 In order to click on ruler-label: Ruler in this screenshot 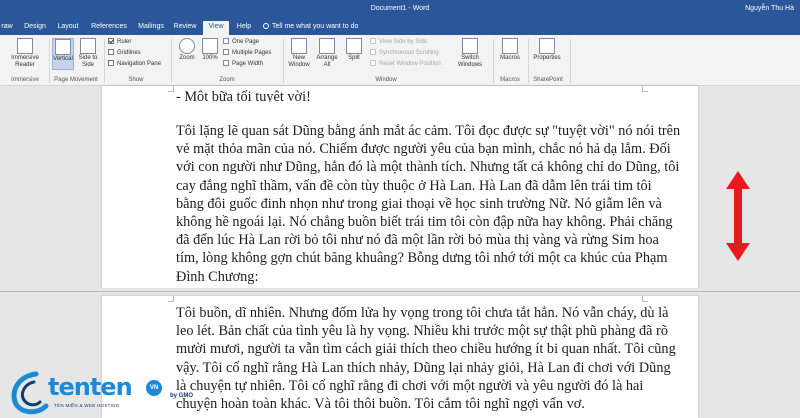, I will do `click(124, 42)`.